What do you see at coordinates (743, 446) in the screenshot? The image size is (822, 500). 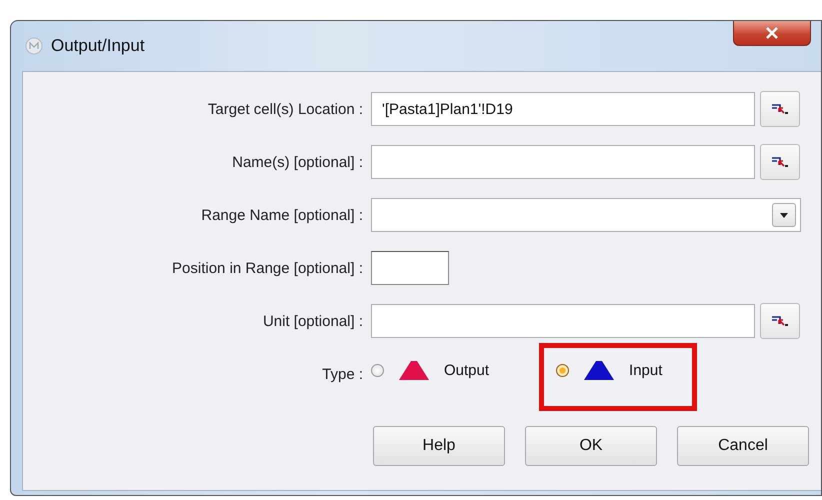 I see `dialog-button: Cancel` at bounding box center [743, 446].